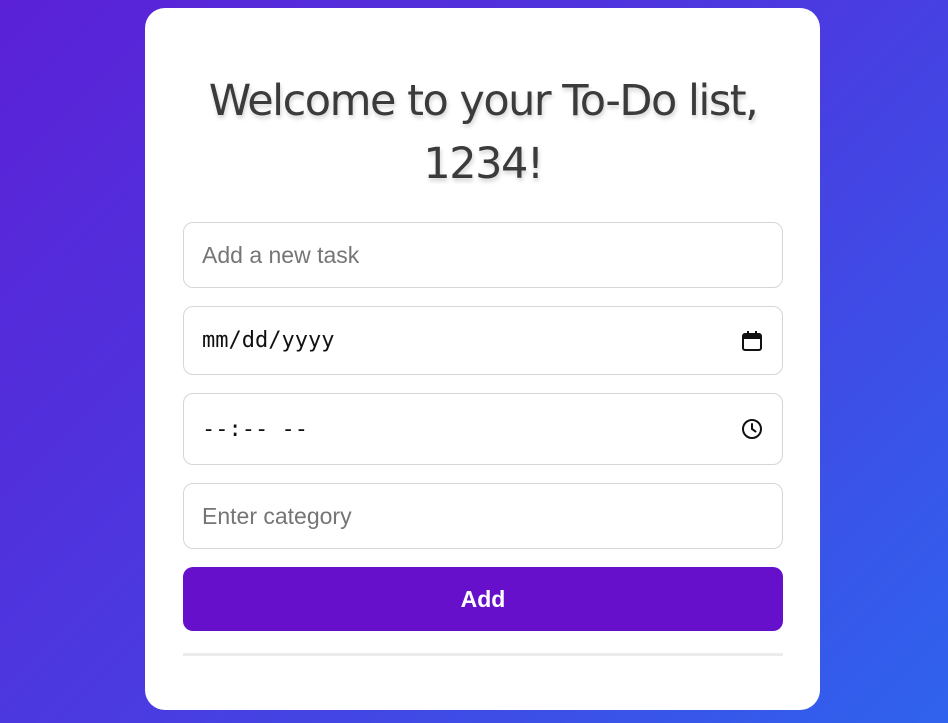  Describe the element at coordinates (752, 429) in the screenshot. I see `clock-icon` at that location.